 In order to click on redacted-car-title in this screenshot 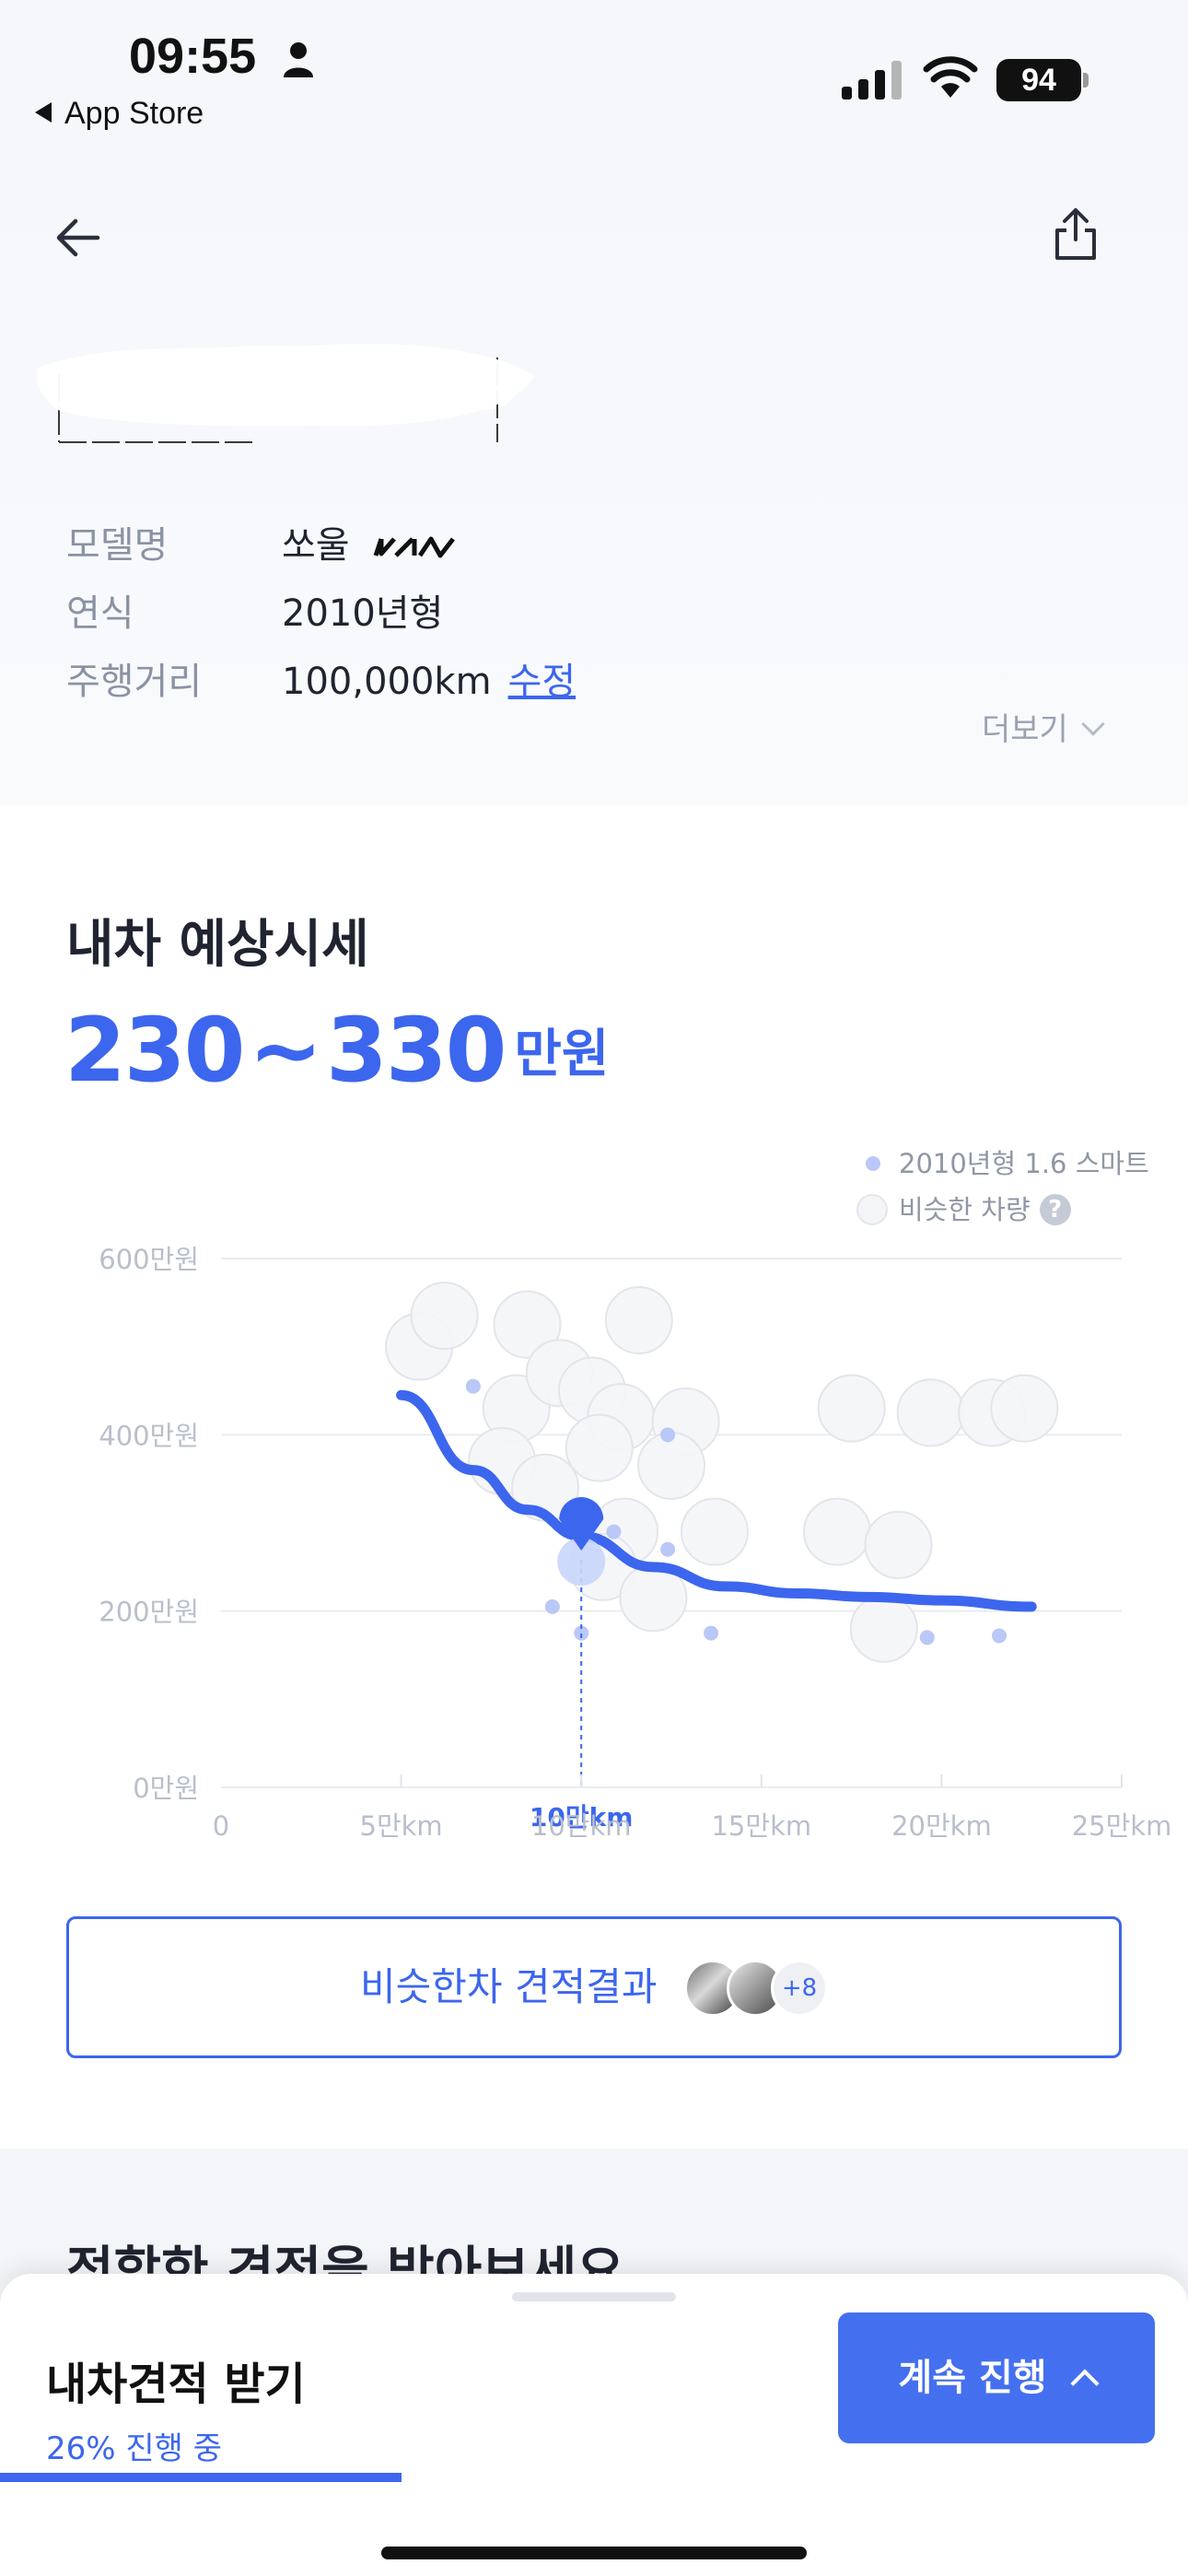, I will do `click(285, 393)`.